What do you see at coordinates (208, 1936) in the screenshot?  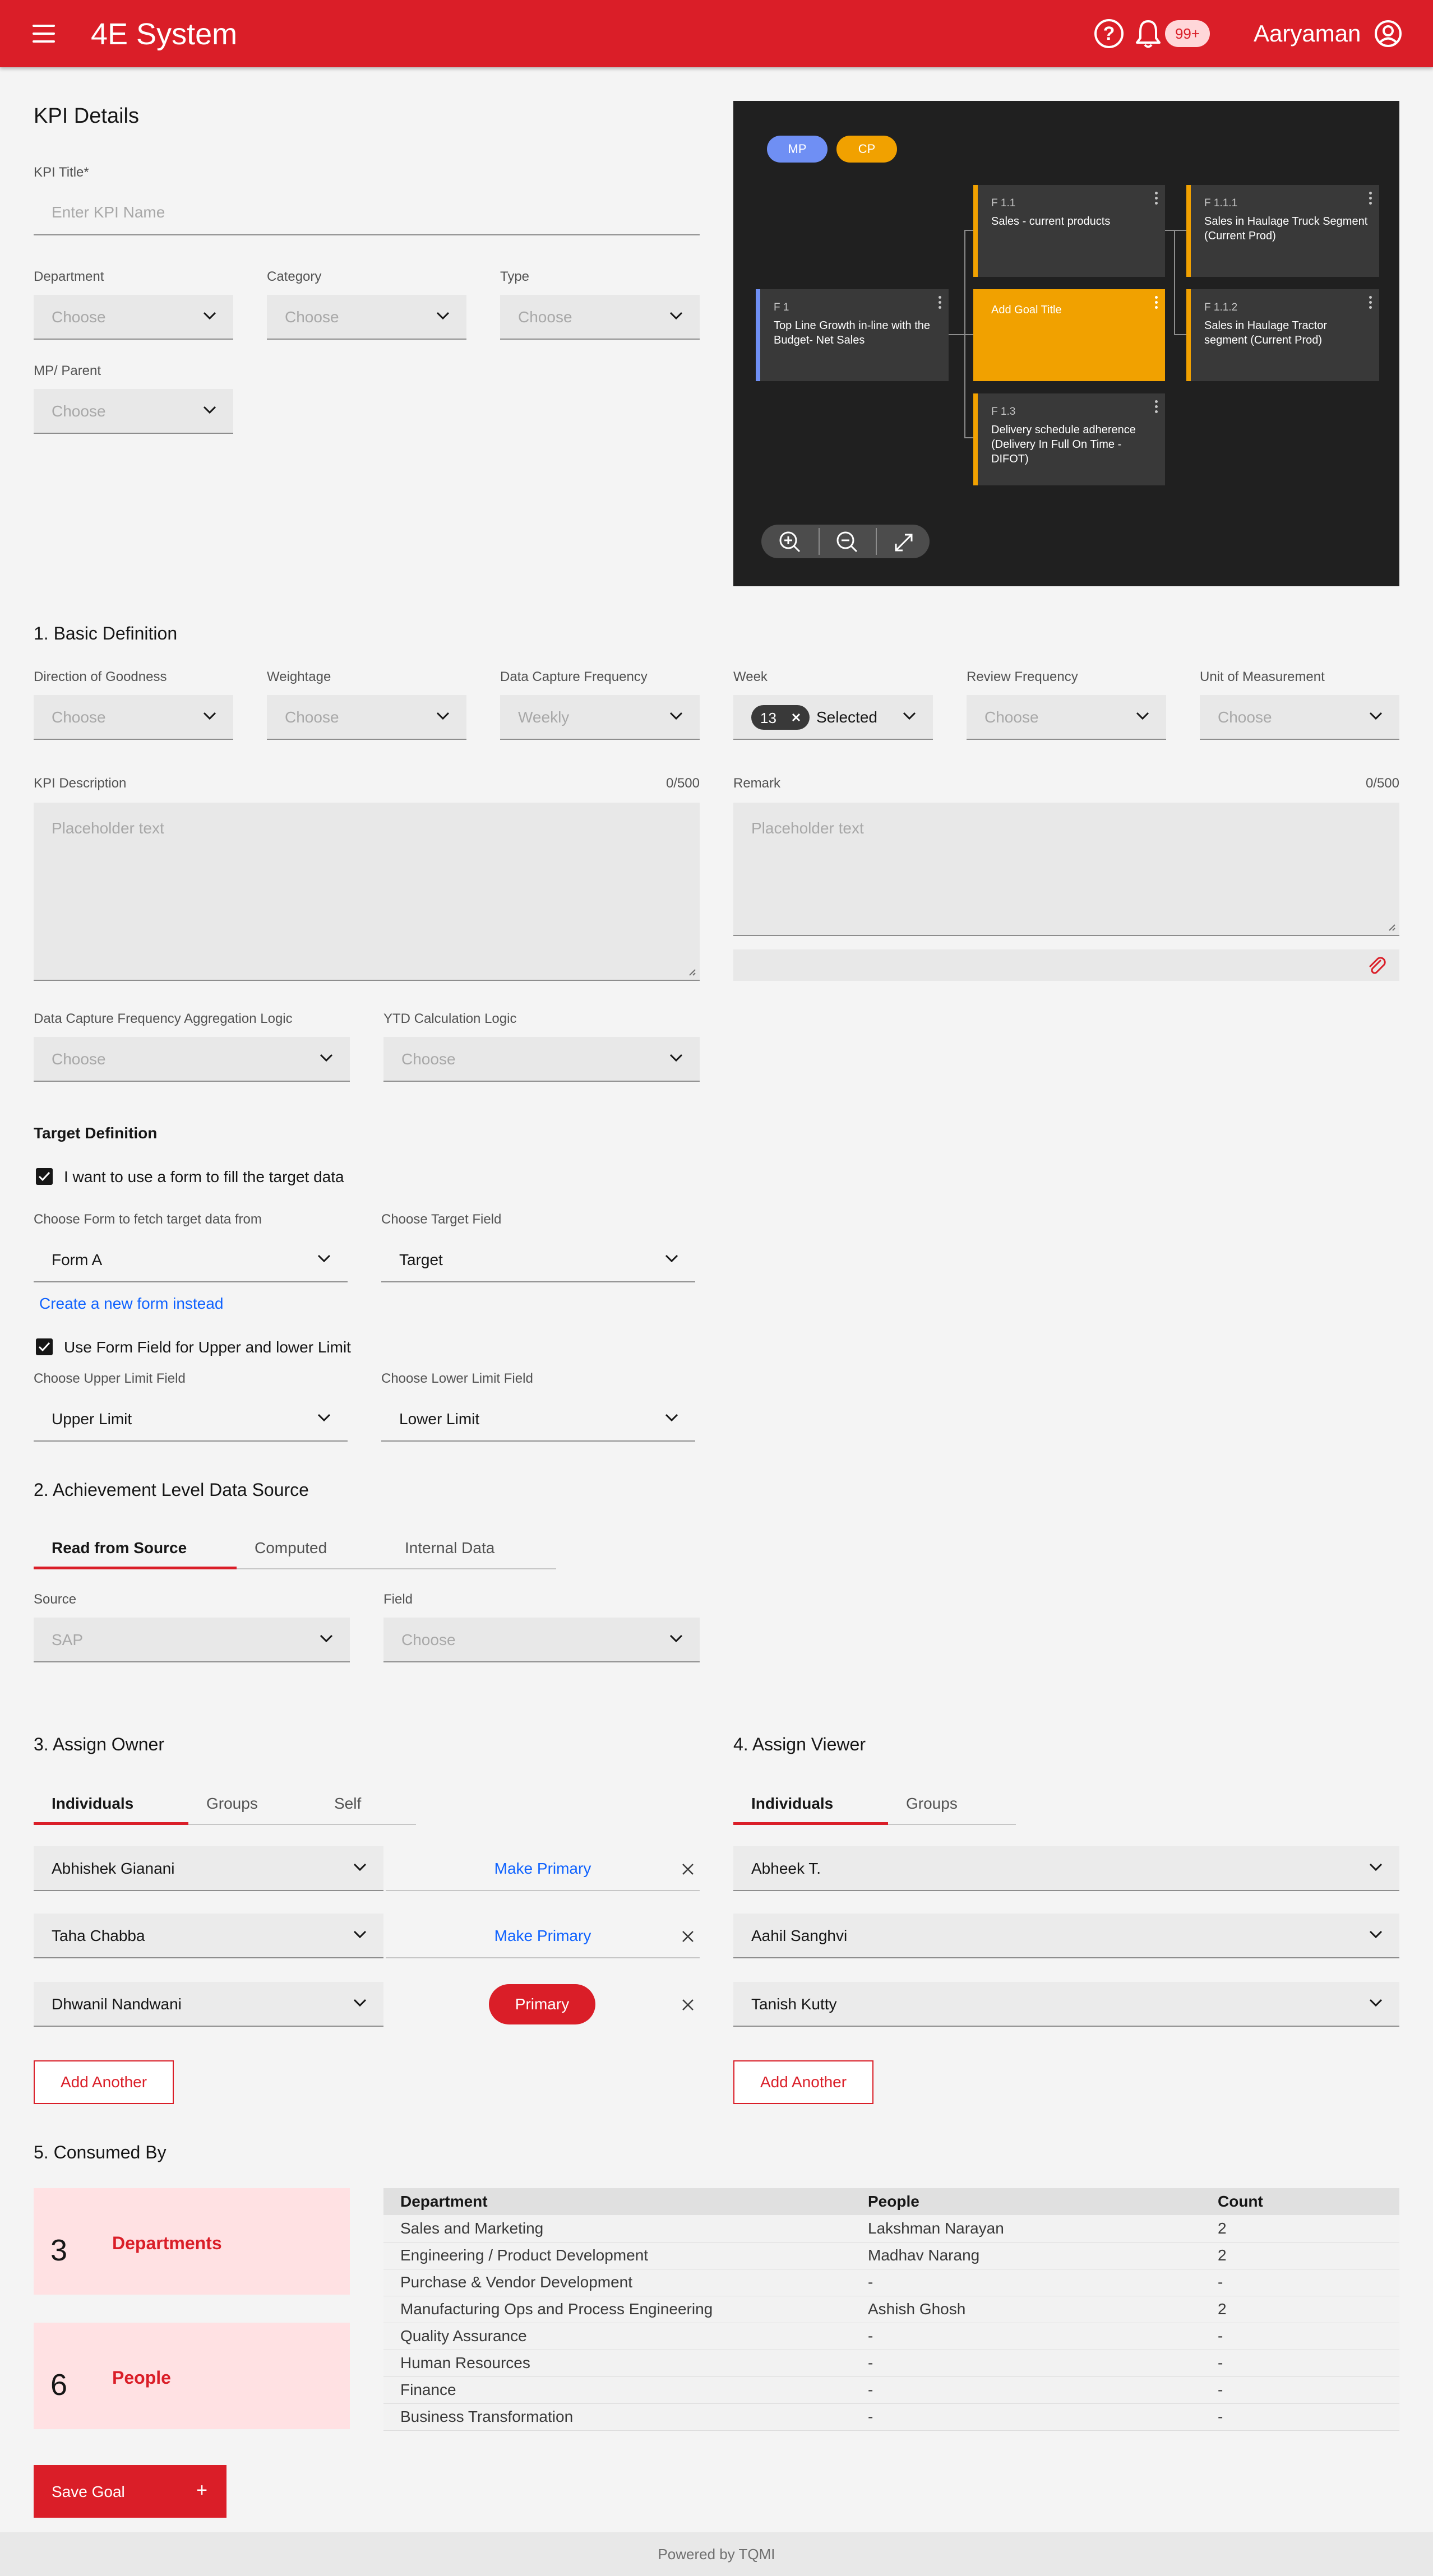 I see `owner-select-2: Taha Chabba` at bounding box center [208, 1936].